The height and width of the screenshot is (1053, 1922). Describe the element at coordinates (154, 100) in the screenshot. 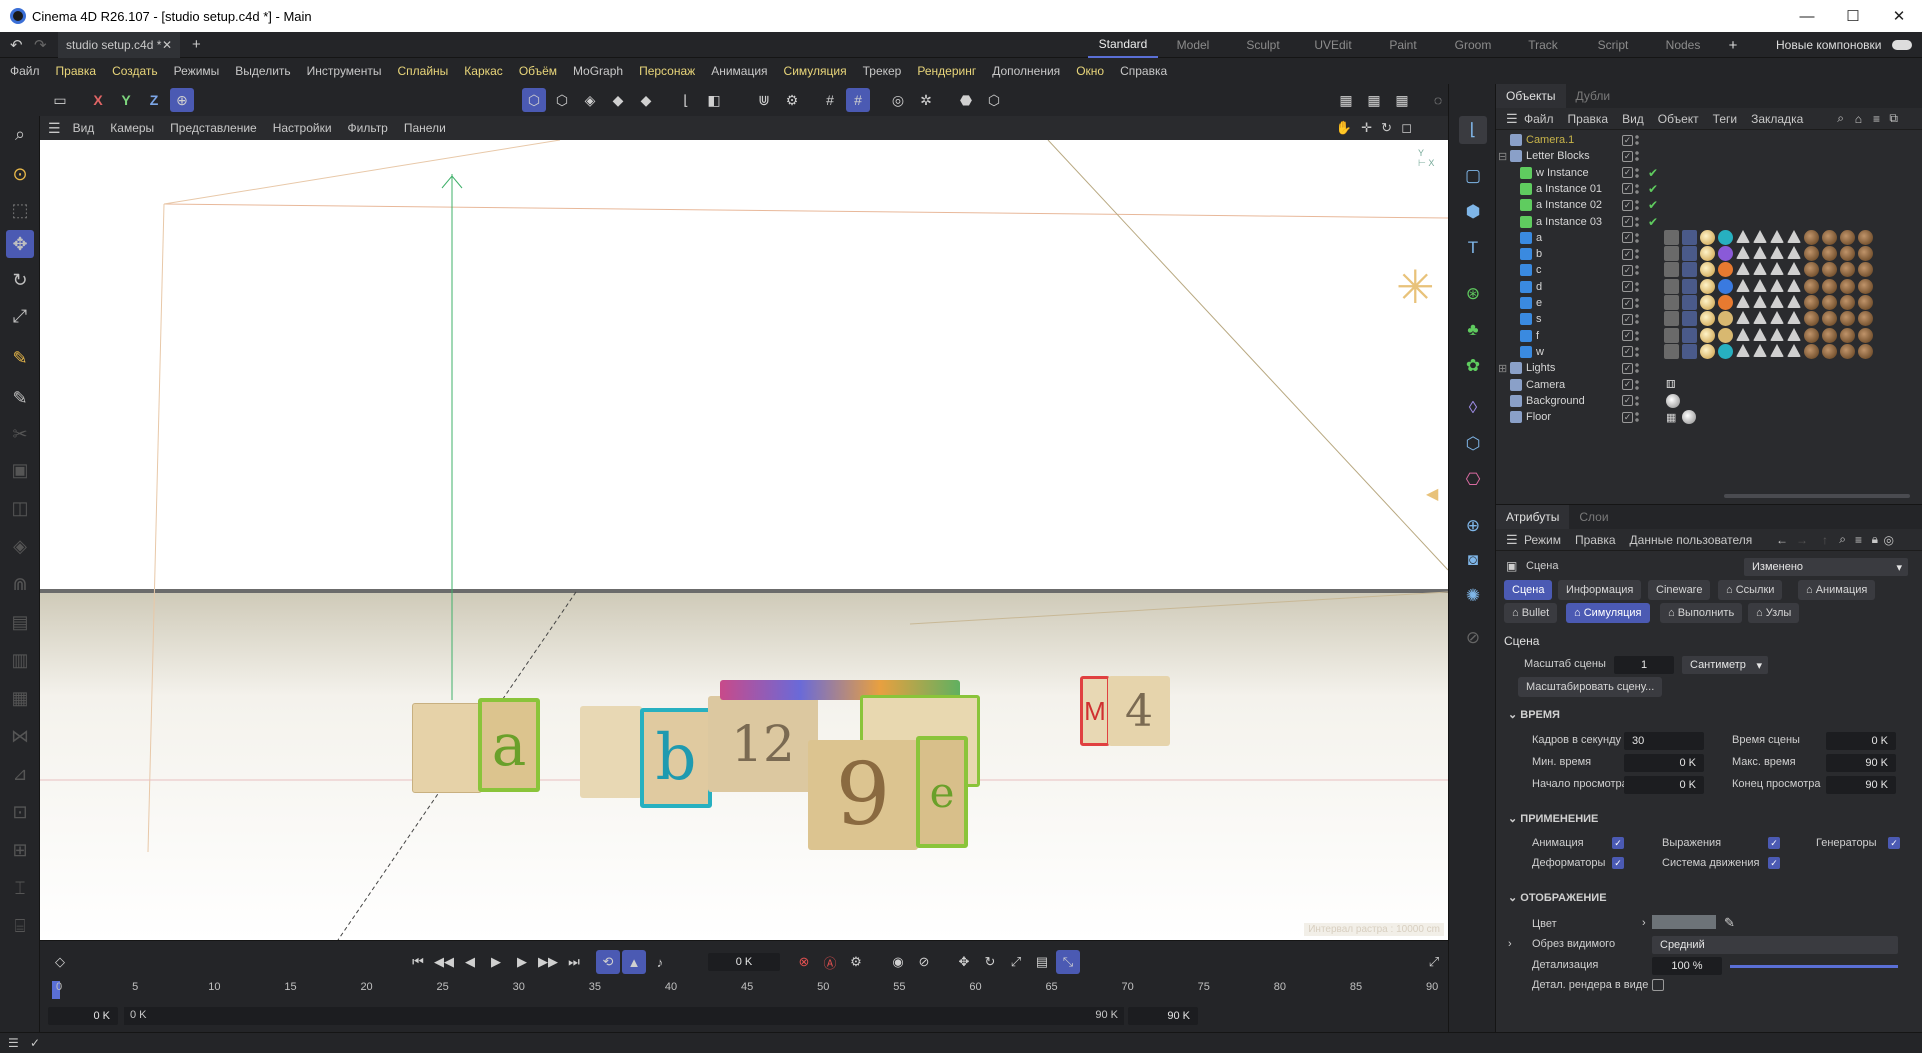

I see `z-axis-button: Z` at that location.